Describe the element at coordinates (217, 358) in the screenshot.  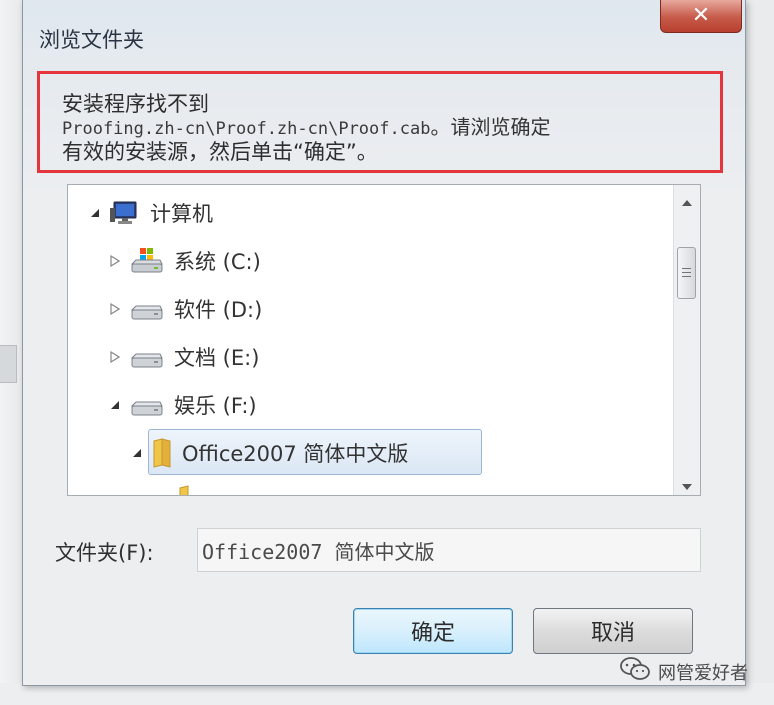
I see `tree-item-label: 文档 (E:)` at that location.